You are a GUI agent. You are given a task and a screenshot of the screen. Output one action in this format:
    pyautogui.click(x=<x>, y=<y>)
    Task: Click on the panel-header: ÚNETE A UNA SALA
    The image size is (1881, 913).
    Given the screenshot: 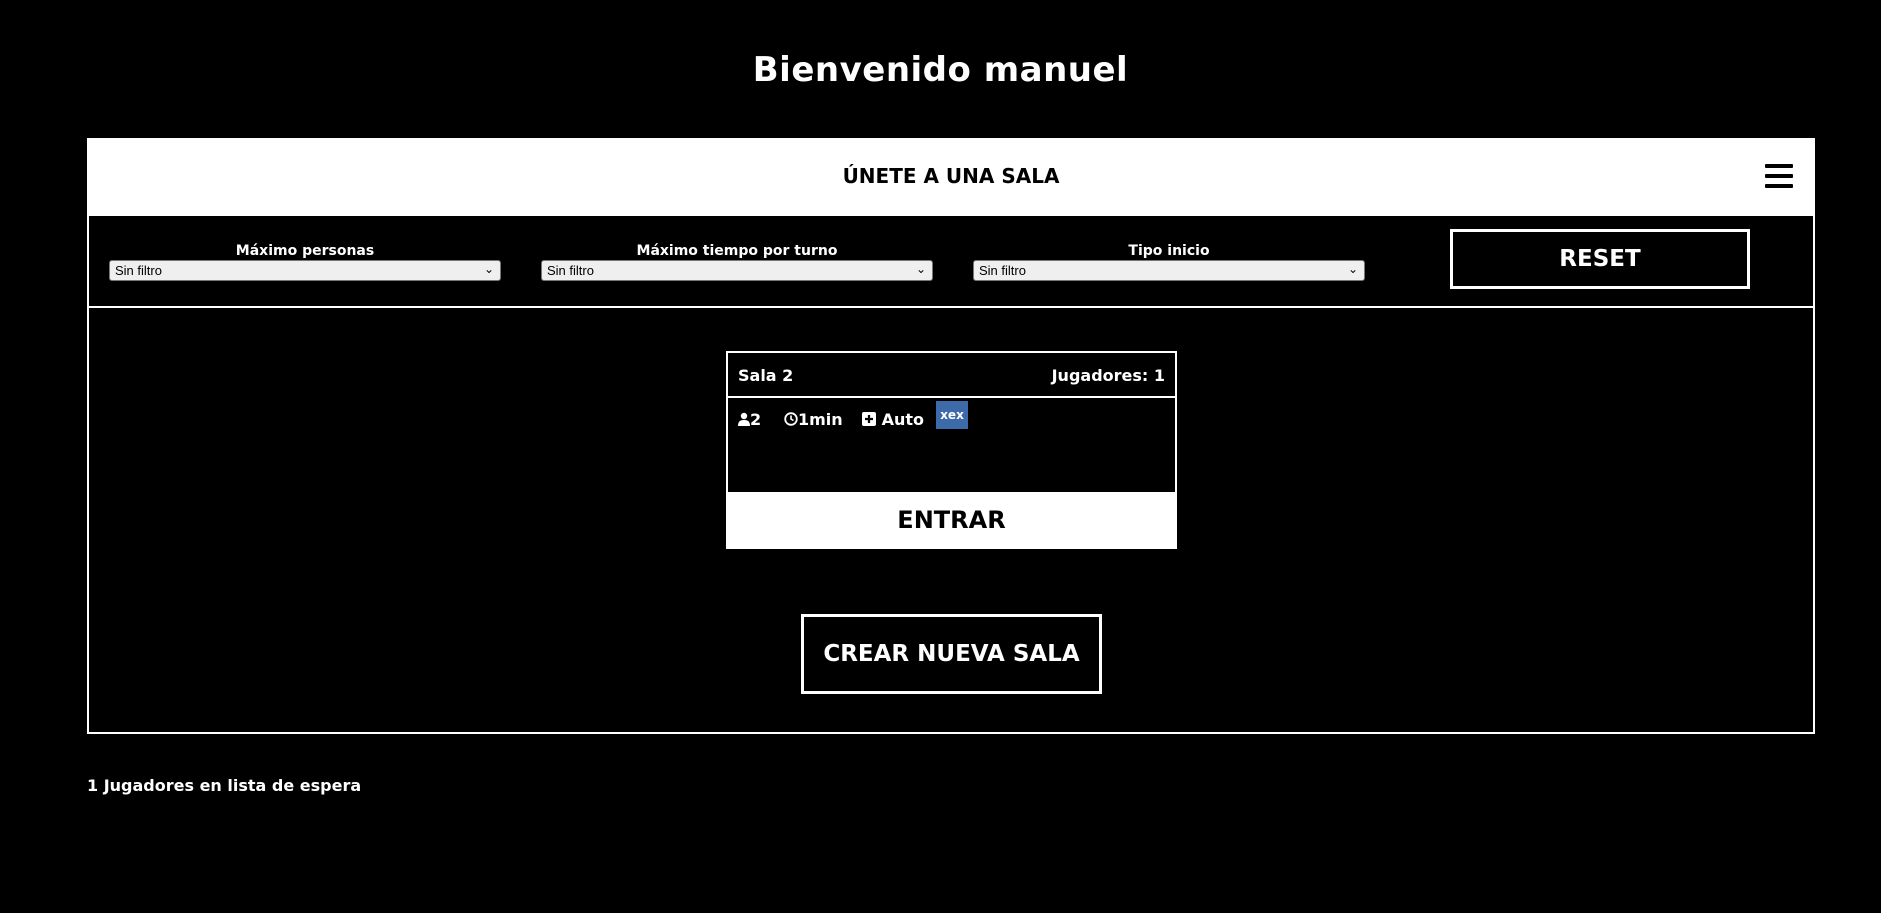 What is the action you would take?
    pyautogui.click(x=951, y=178)
    